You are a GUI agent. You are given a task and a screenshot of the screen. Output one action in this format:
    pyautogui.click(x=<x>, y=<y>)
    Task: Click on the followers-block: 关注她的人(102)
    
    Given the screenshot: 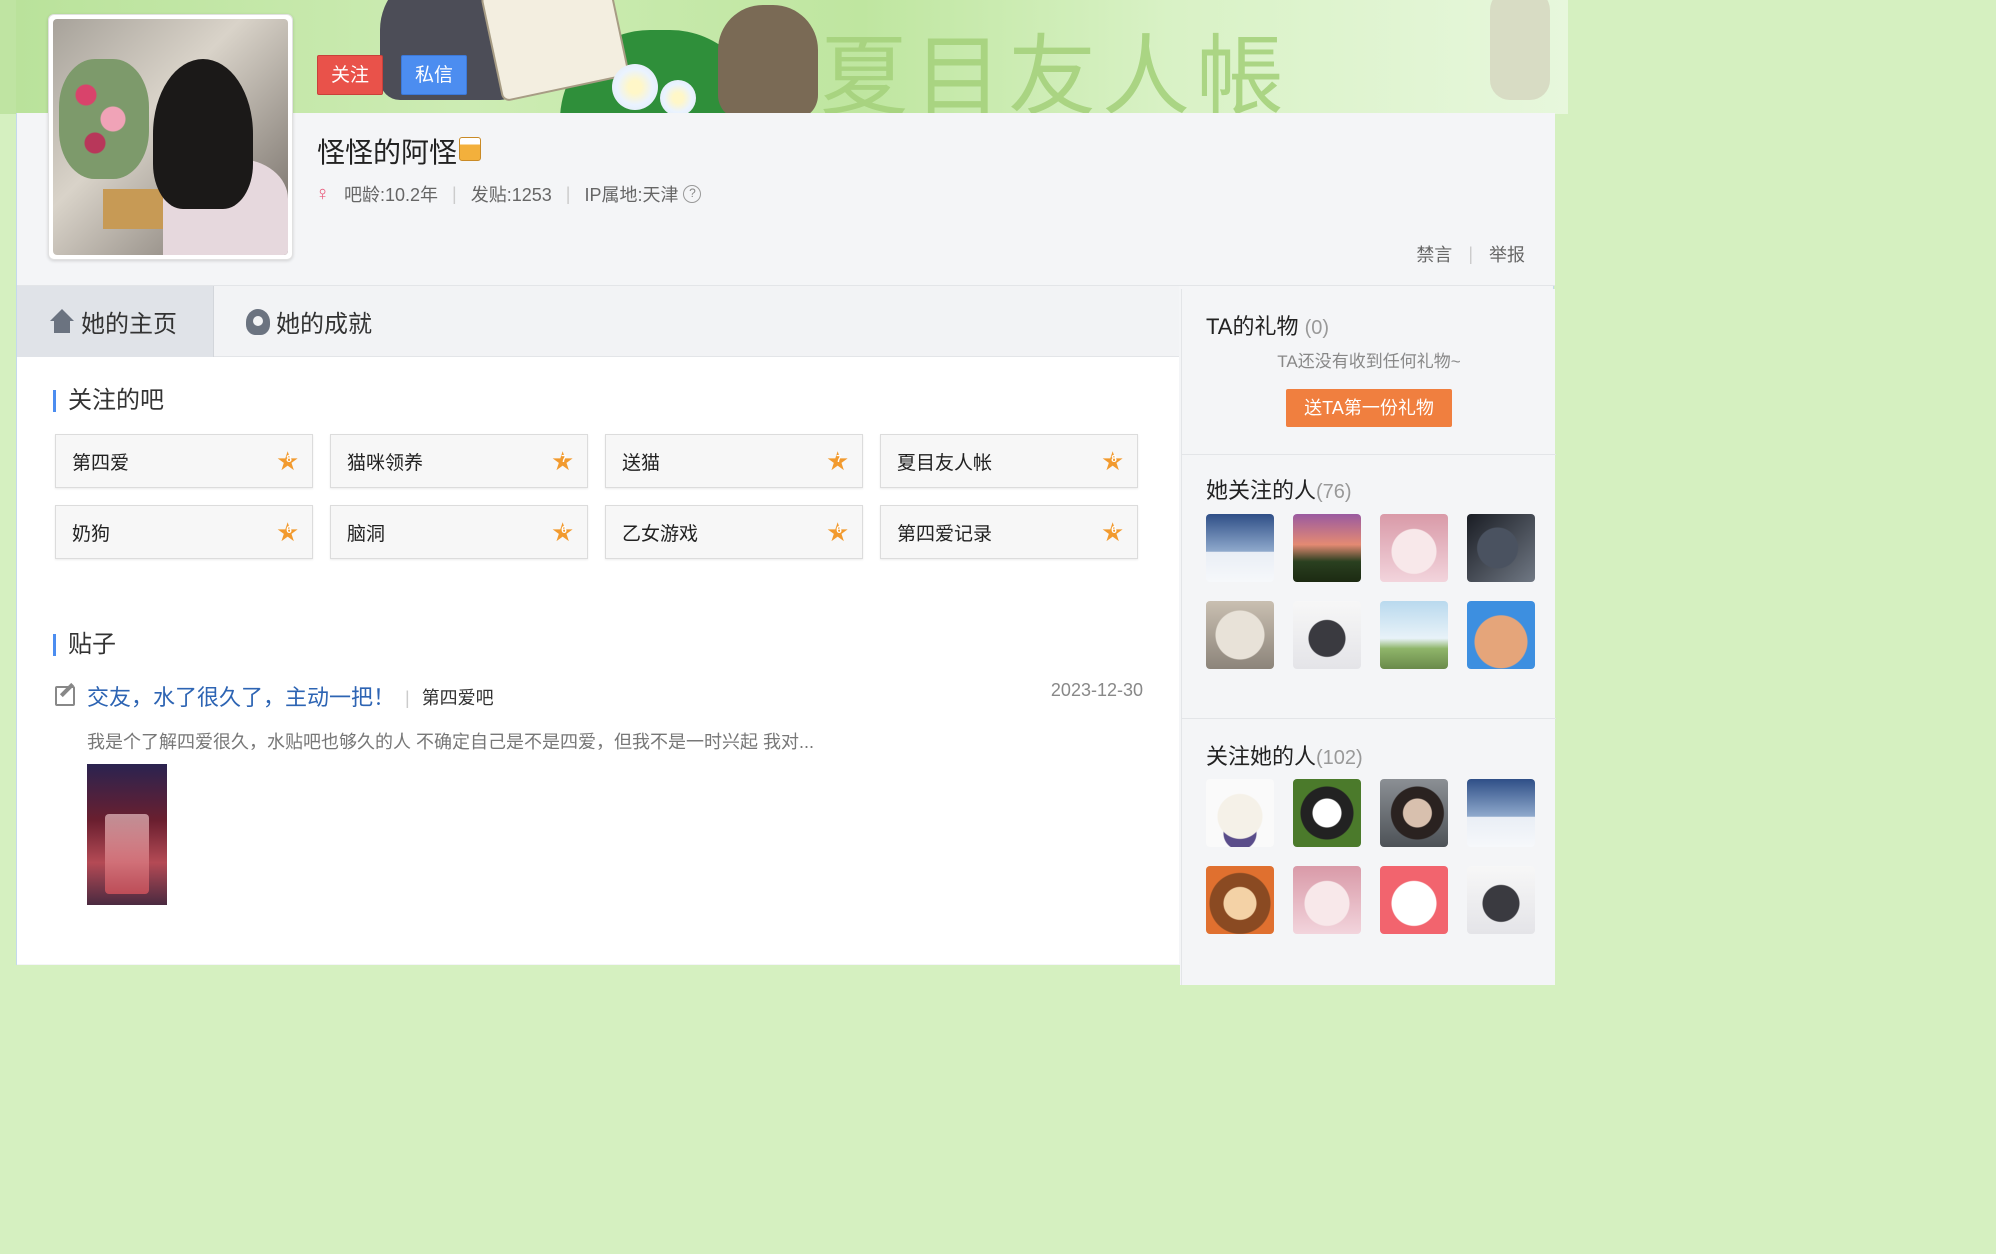 What is the action you would take?
    pyautogui.click(x=1369, y=852)
    